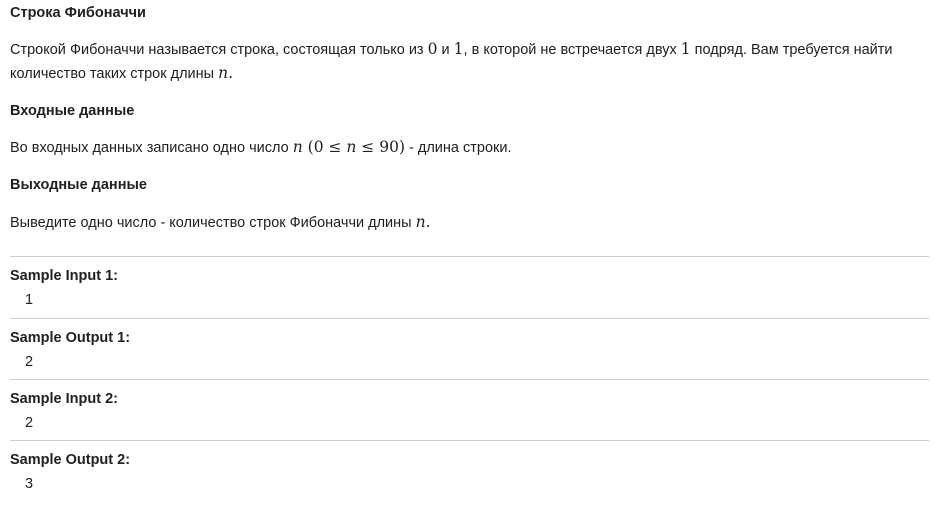 The width and height of the screenshot is (935, 512). What do you see at coordinates (29, 300) in the screenshot?
I see `sample-value: 1` at bounding box center [29, 300].